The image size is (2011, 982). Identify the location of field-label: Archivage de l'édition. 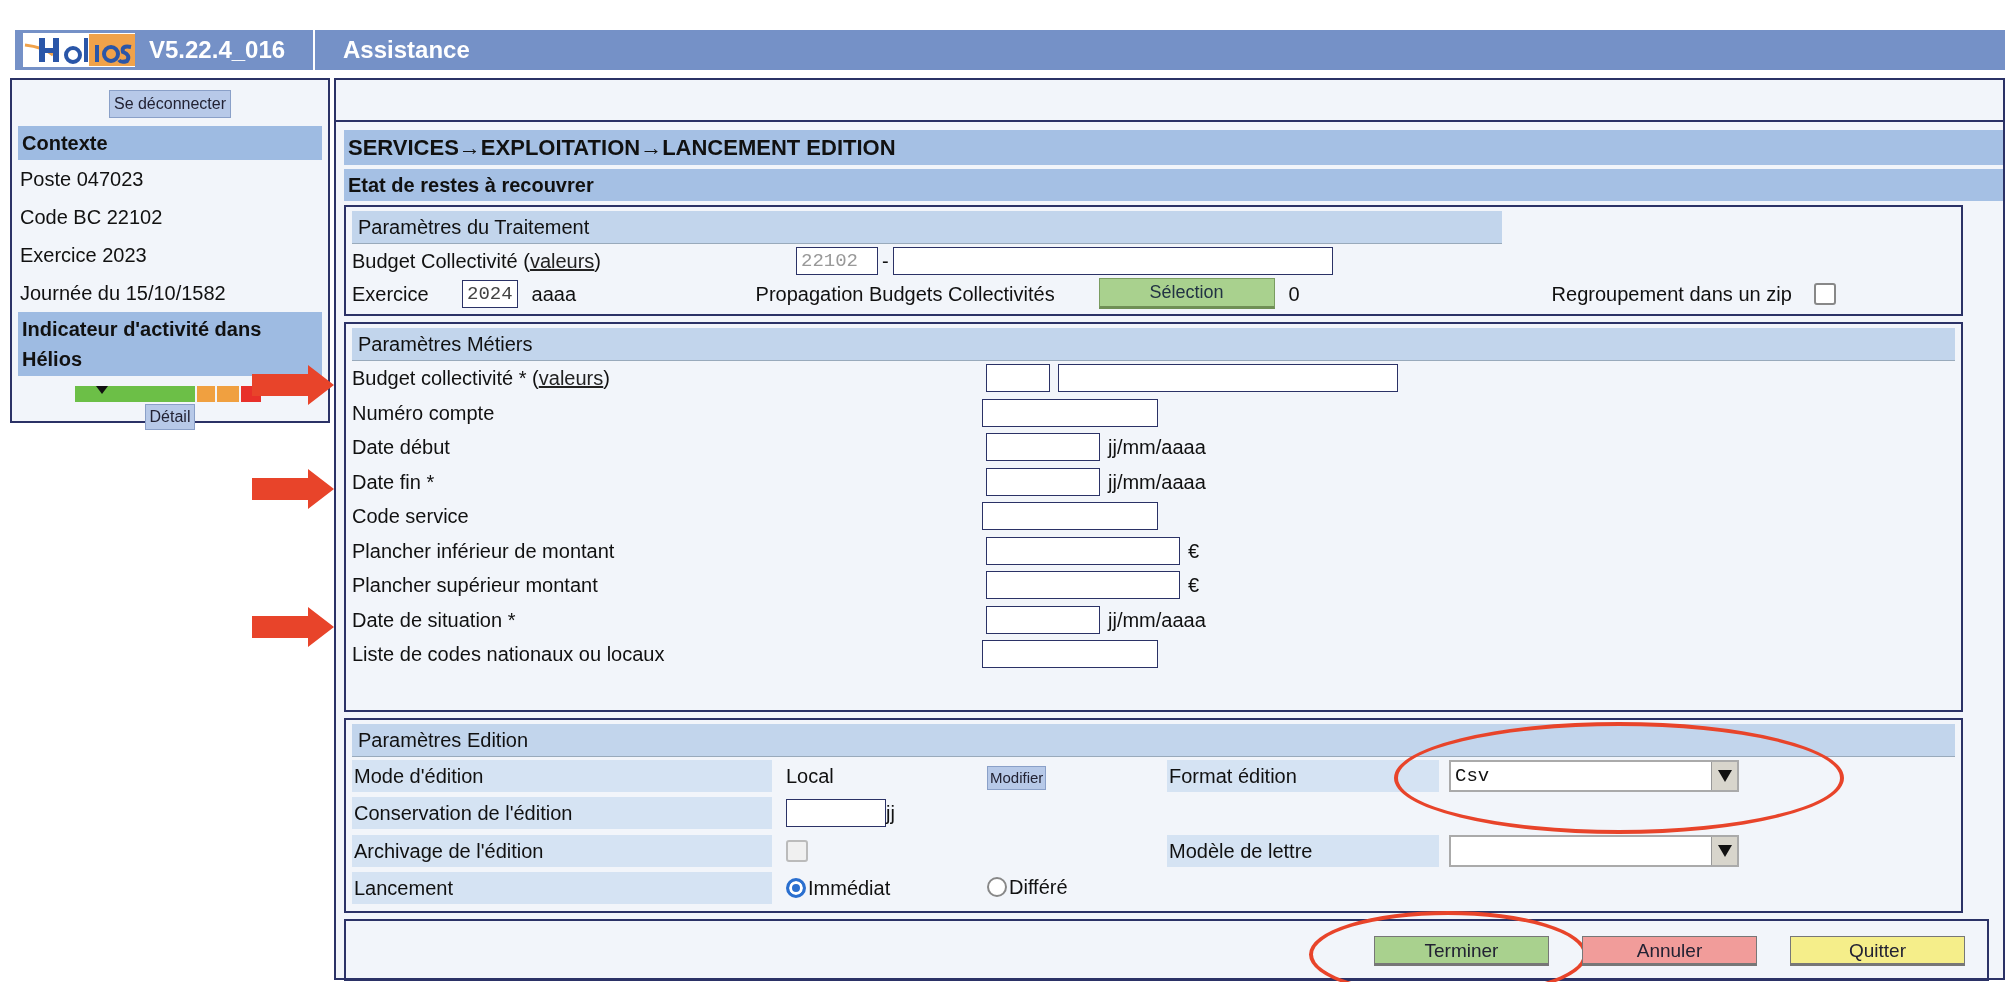
(562, 850).